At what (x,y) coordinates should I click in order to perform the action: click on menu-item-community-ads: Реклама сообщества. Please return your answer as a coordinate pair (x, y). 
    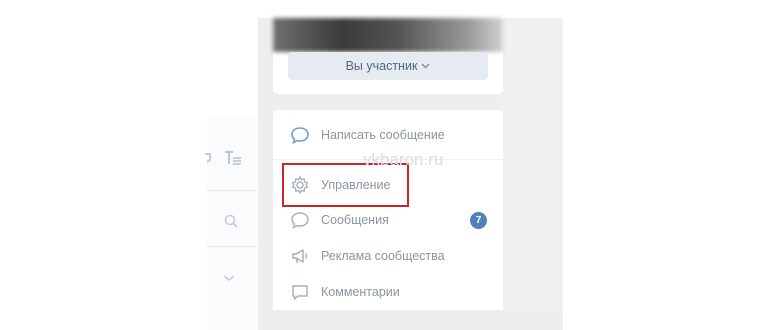
    Looking at the image, I should click on (388, 256).